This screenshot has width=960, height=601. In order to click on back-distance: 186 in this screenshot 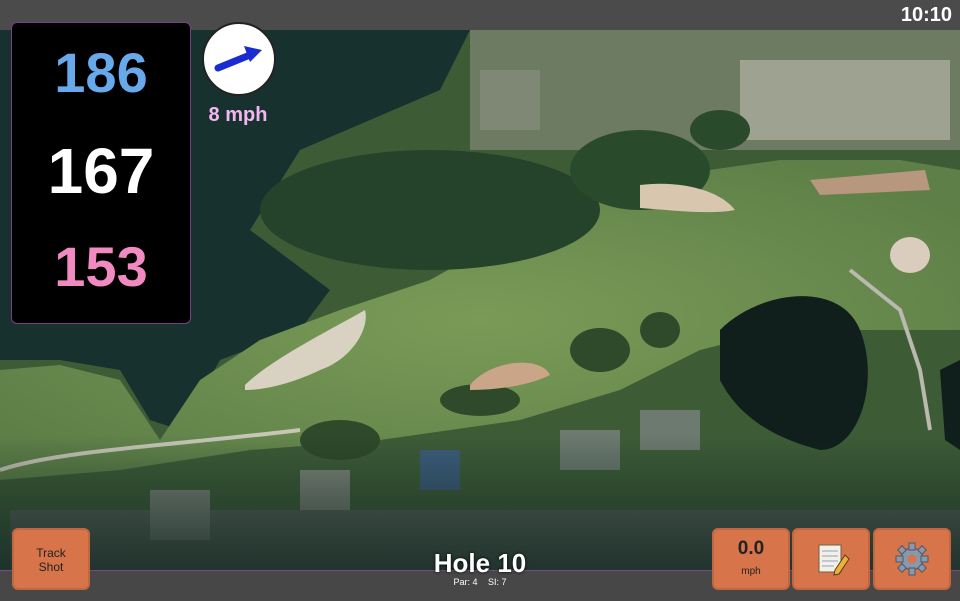, I will do `click(101, 72)`.